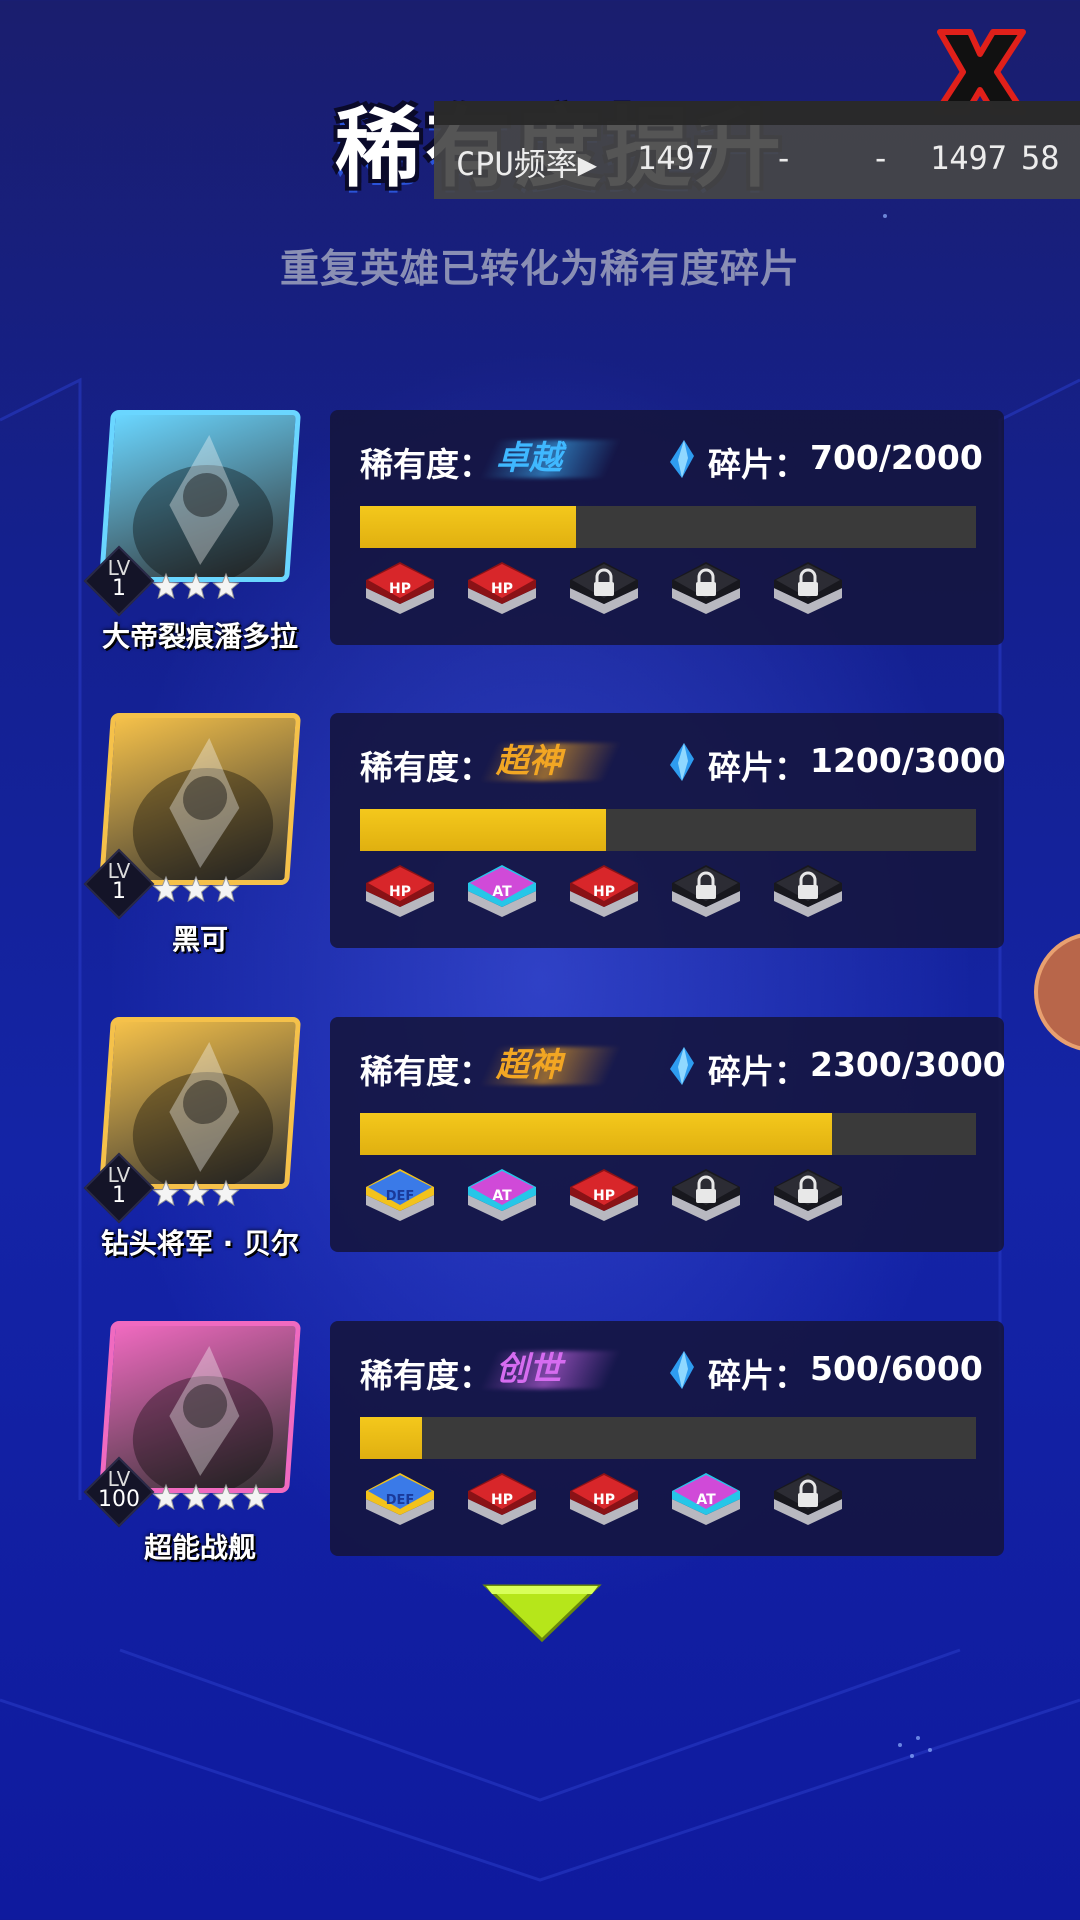  I want to click on attribute-chips: DEF HP HP AT, so click(604, 1500).